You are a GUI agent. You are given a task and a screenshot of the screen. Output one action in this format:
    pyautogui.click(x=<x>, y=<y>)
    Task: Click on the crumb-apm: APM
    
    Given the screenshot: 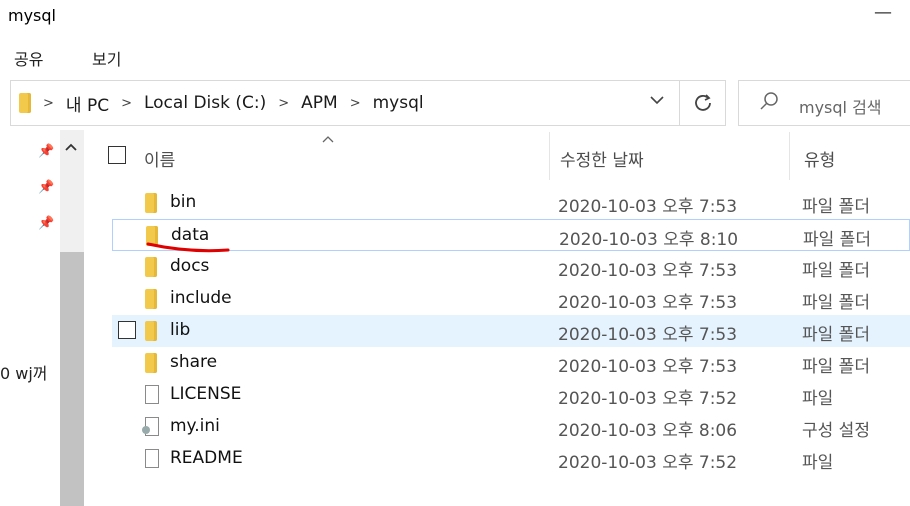 What is the action you would take?
    pyautogui.click(x=319, y=103)
    